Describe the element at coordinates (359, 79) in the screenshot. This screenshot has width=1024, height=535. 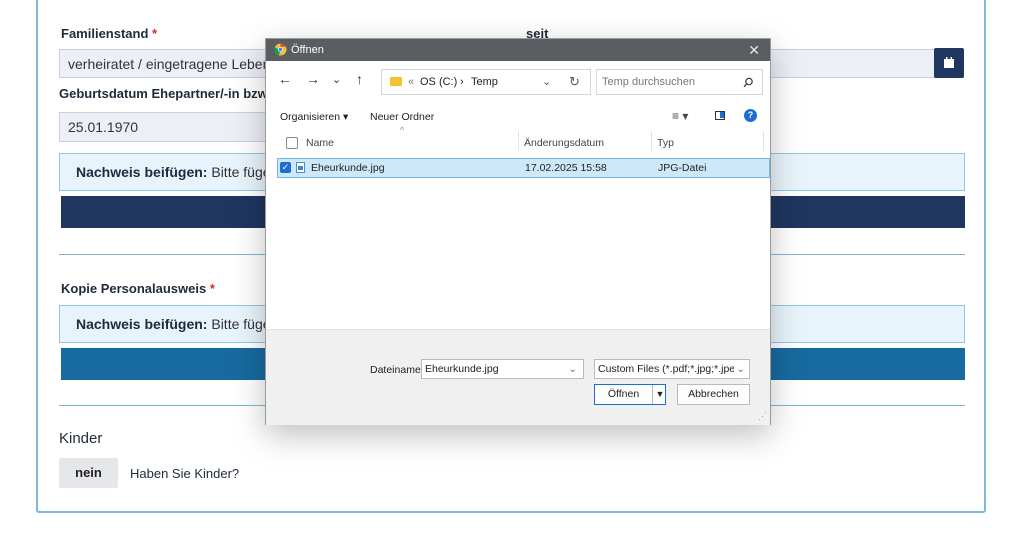
I see `up-arrow-icon: ↑` at that location.